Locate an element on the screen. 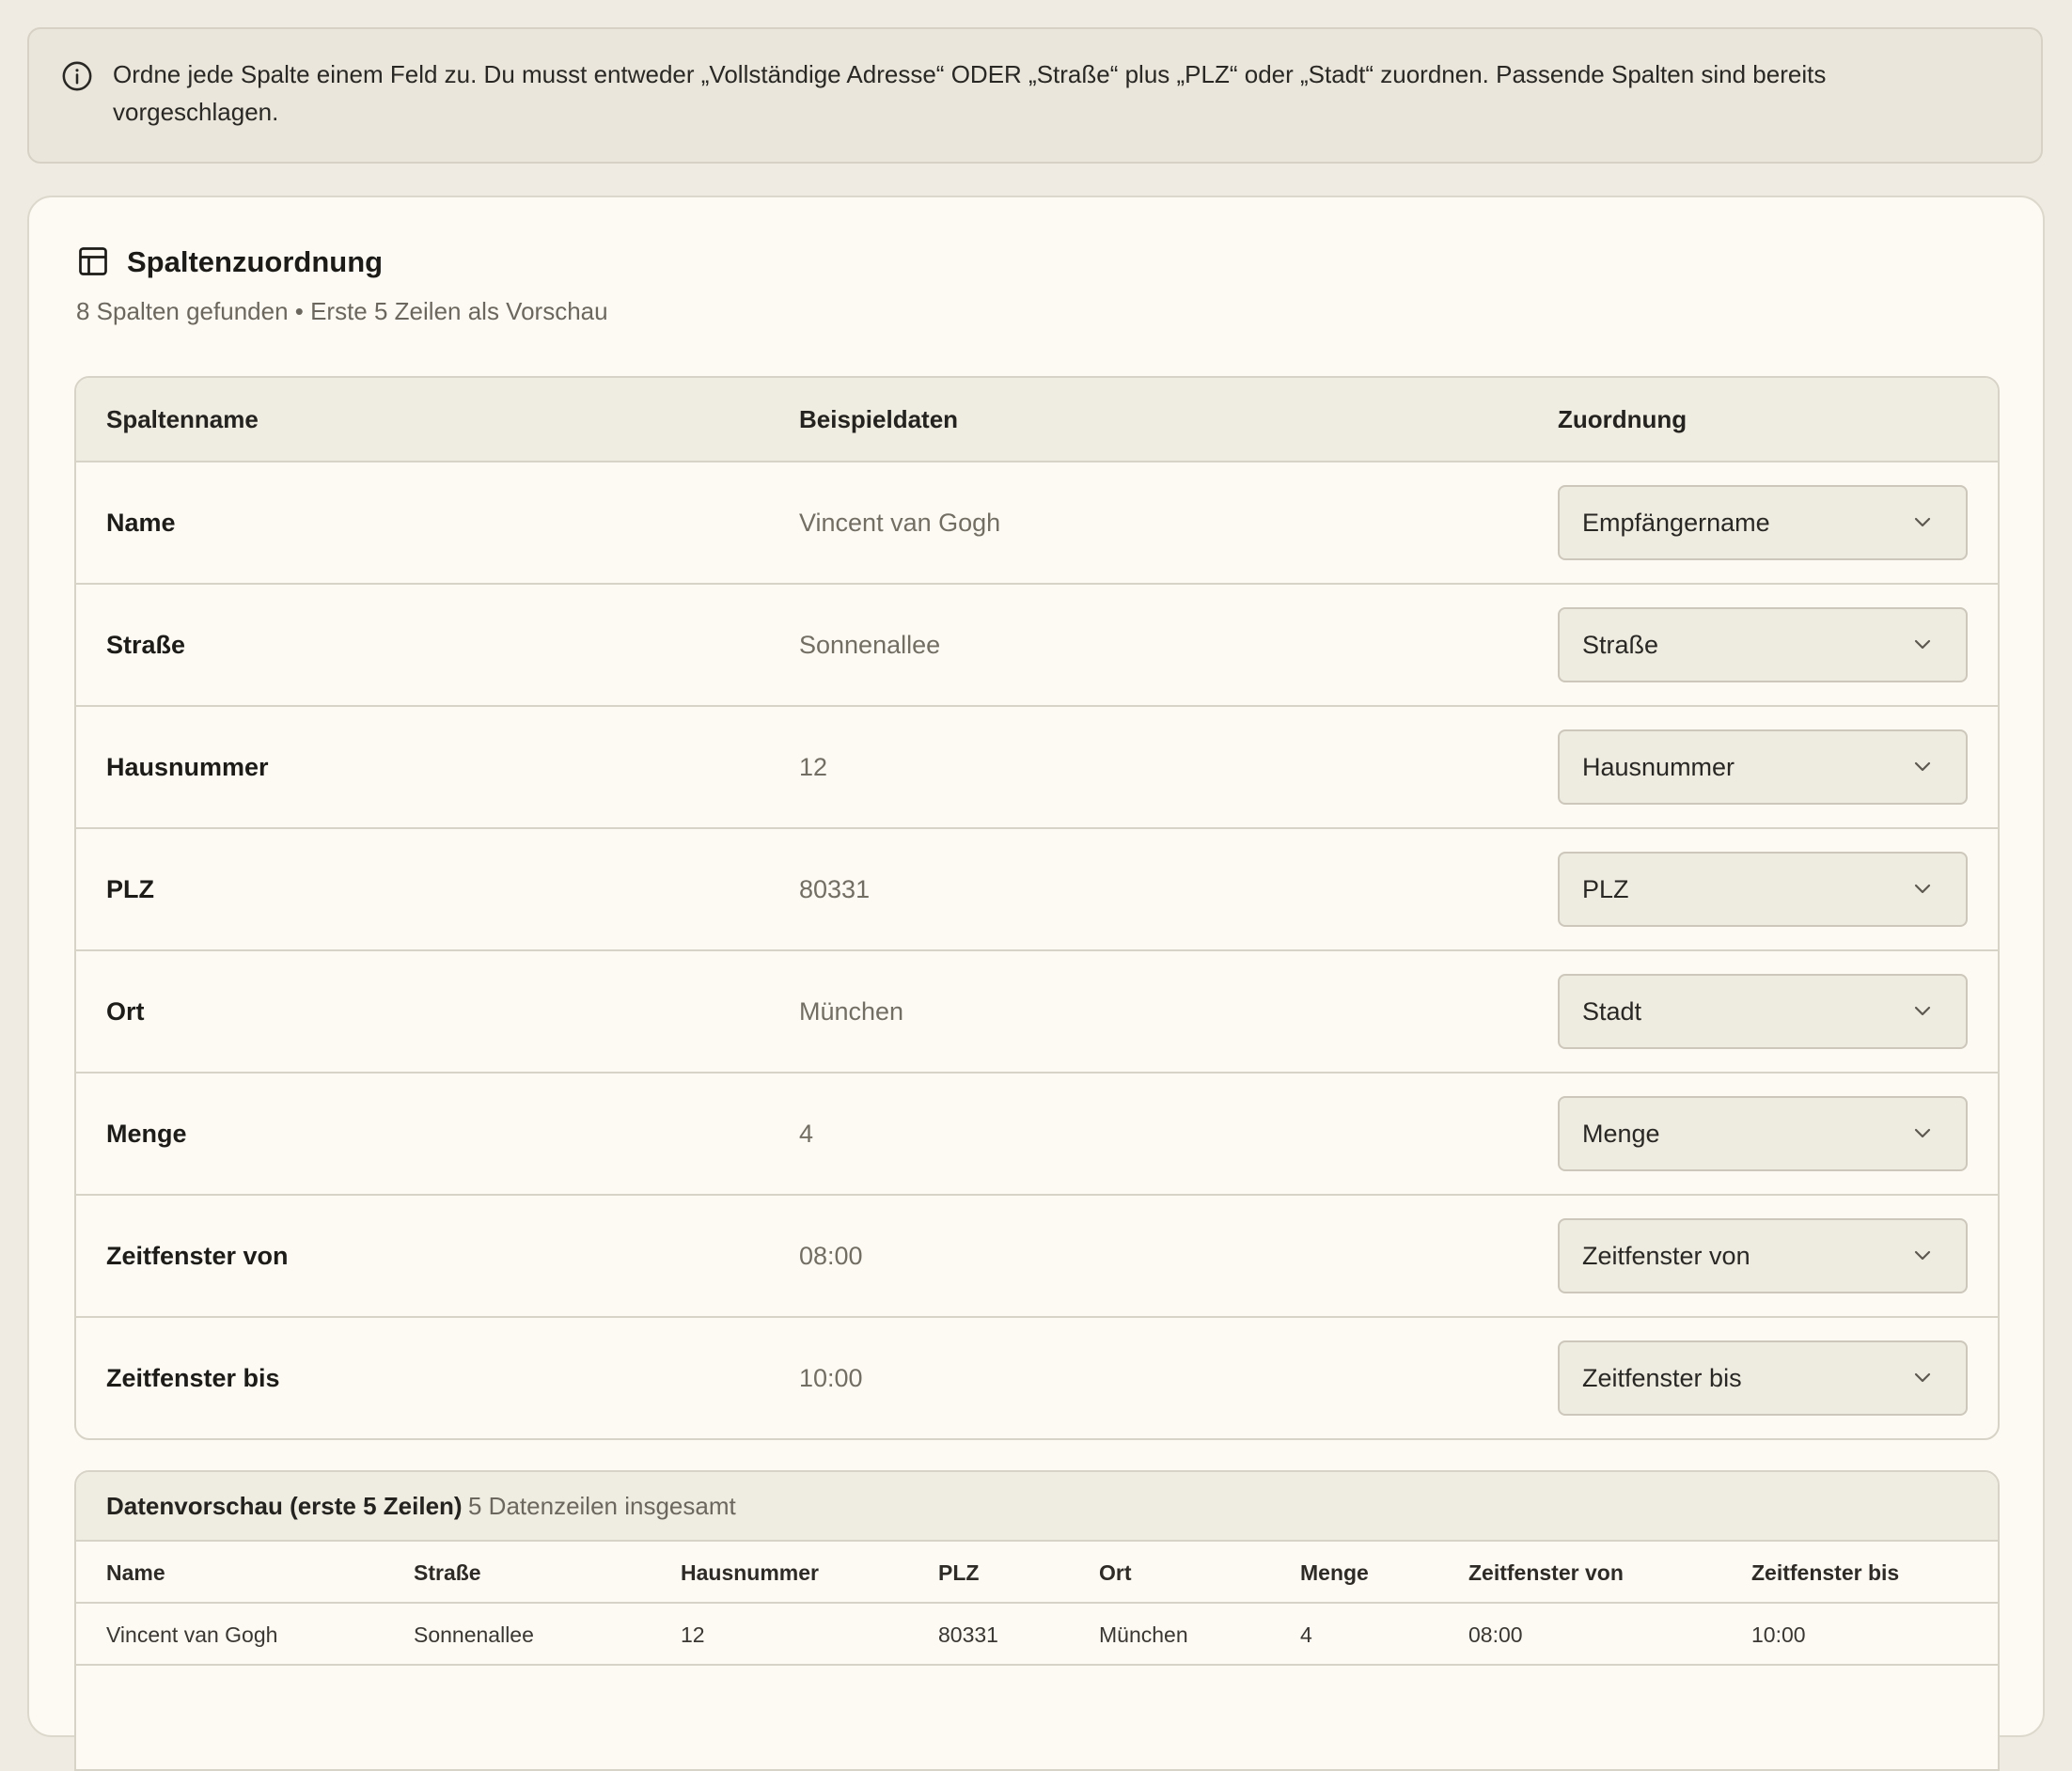 The image size is (2072, 1771). assignment-select: Hausnummer is located at coordinates (1763, 767).